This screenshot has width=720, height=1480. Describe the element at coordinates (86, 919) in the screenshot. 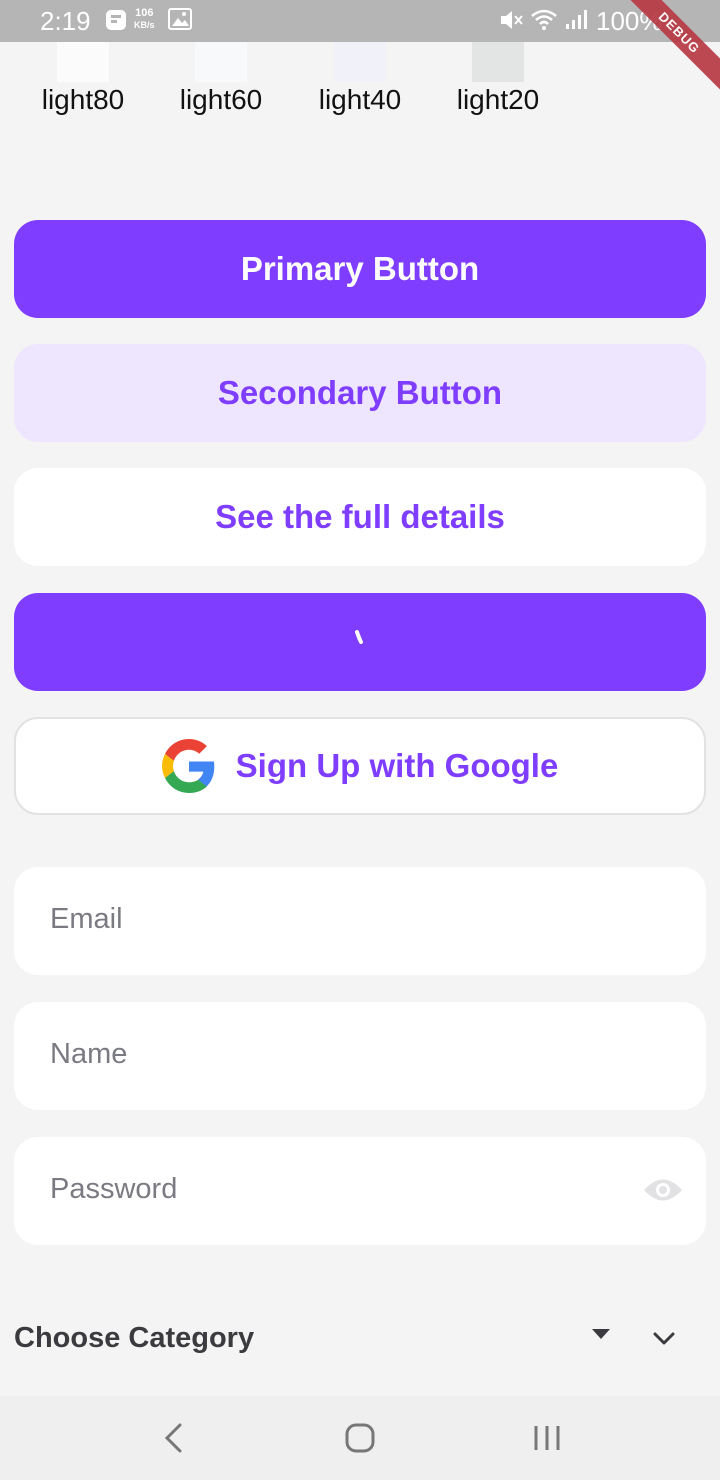

I see `email-placeholder: Email` at that location.